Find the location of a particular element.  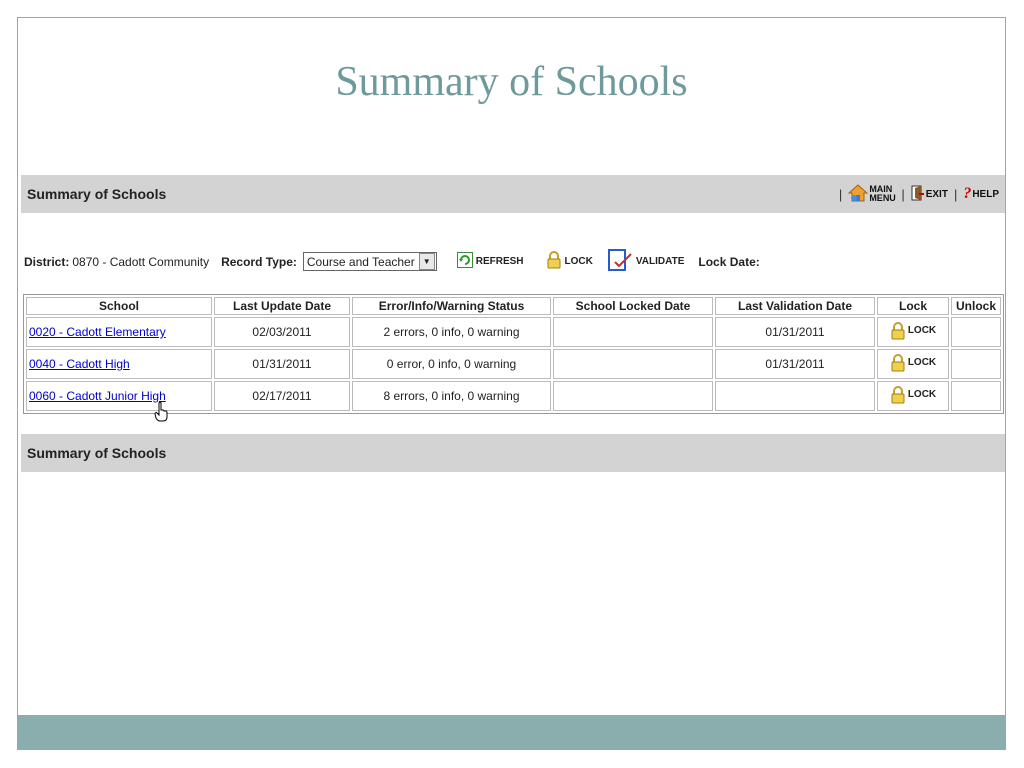

col-lock: Lock is located at coordinates (913, 306).